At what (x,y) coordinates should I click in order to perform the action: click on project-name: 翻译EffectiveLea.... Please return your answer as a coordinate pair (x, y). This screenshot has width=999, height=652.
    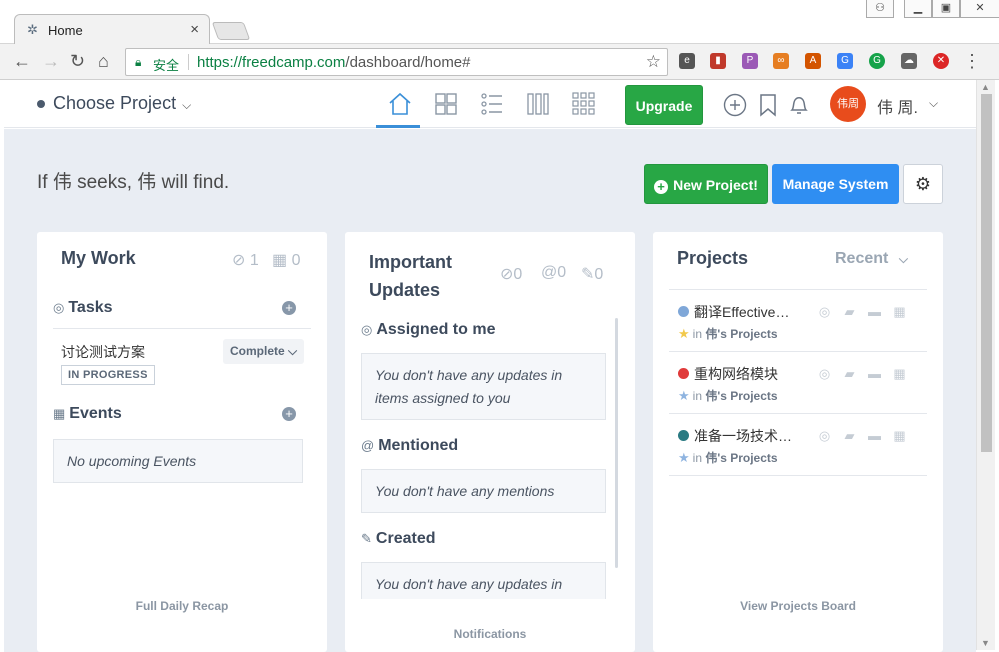
    Looking at the image, I should click on (744, 312).